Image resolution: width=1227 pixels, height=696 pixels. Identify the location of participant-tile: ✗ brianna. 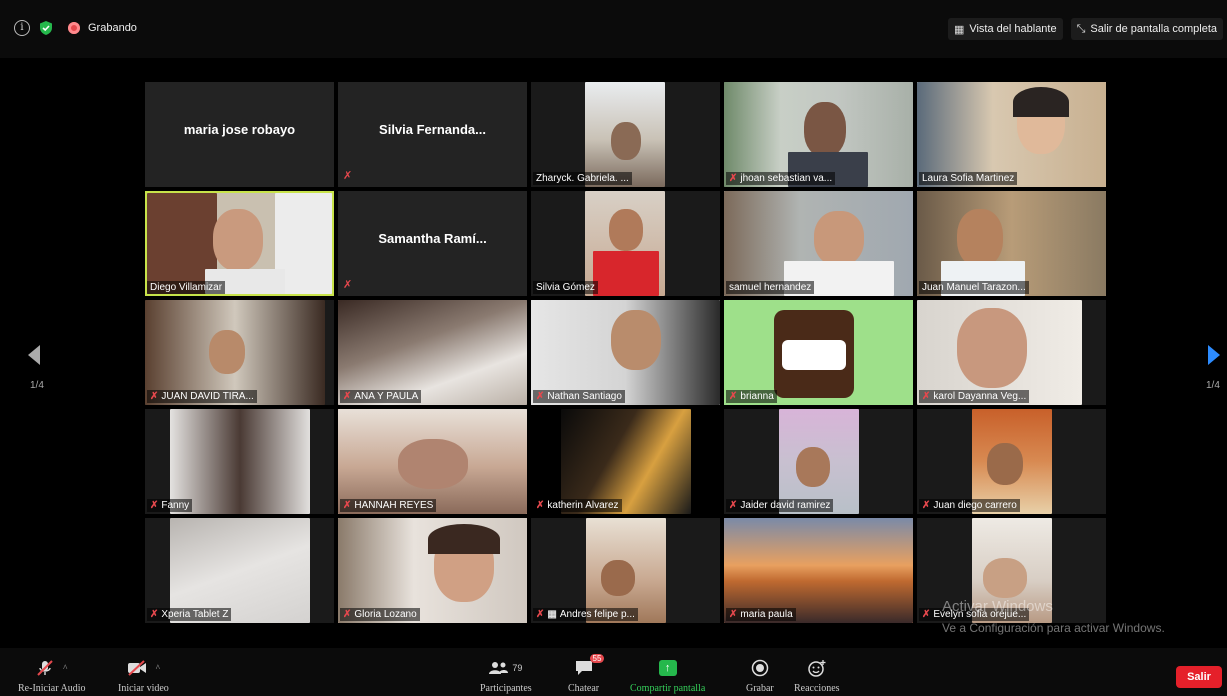
(818, 352).